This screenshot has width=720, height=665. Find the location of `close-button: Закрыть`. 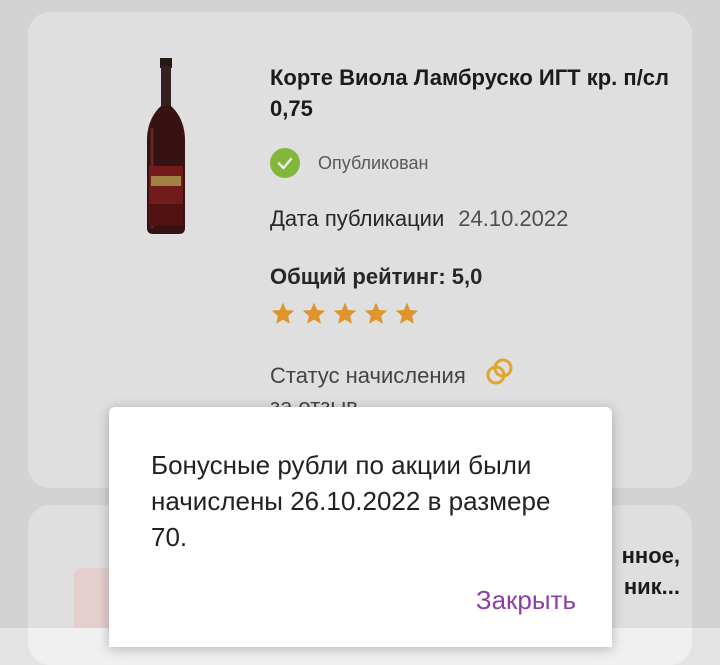

close-button: Закрыть is located at coordinates (526, 600).